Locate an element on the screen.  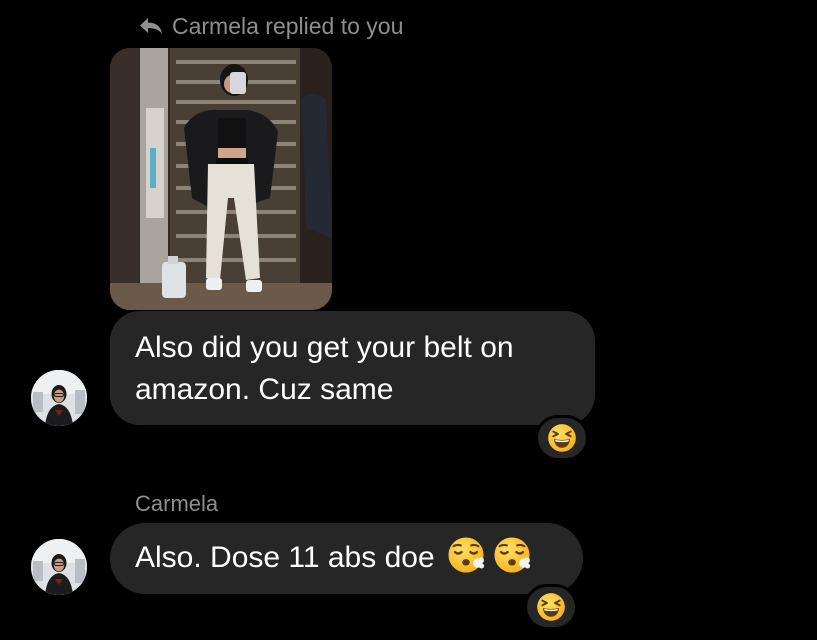
message-text: Also. Dose 11 abs doe is located at coordinates (285, 557).